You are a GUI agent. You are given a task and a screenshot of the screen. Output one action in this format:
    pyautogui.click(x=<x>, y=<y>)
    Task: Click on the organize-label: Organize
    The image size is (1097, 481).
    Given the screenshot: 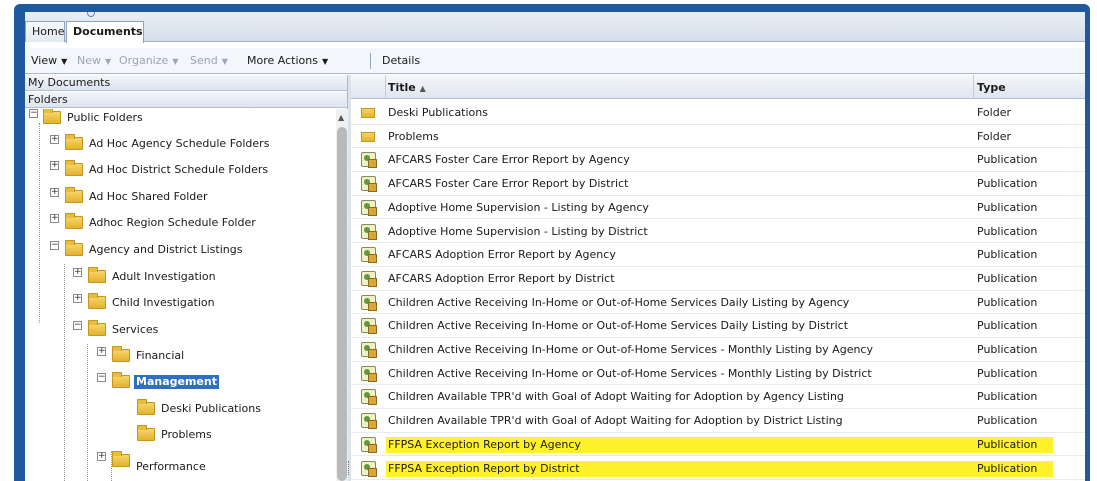 What is the action you would take?
    pyautogui.click(x=144, y=60)
    